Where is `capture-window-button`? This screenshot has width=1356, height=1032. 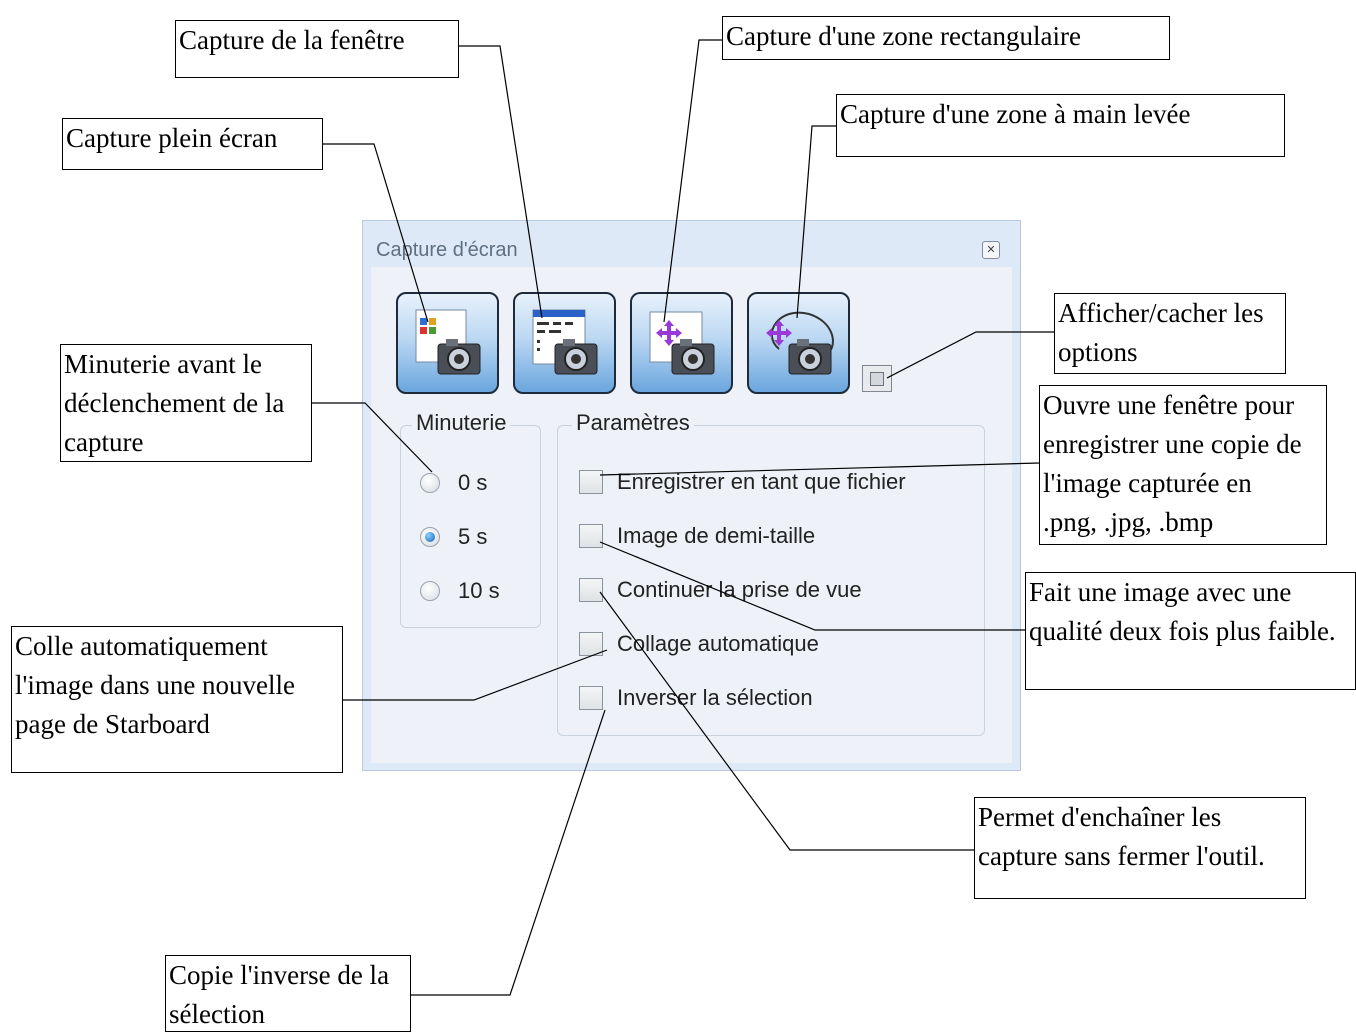 capture-window-button is located at coordinates (564, 343).